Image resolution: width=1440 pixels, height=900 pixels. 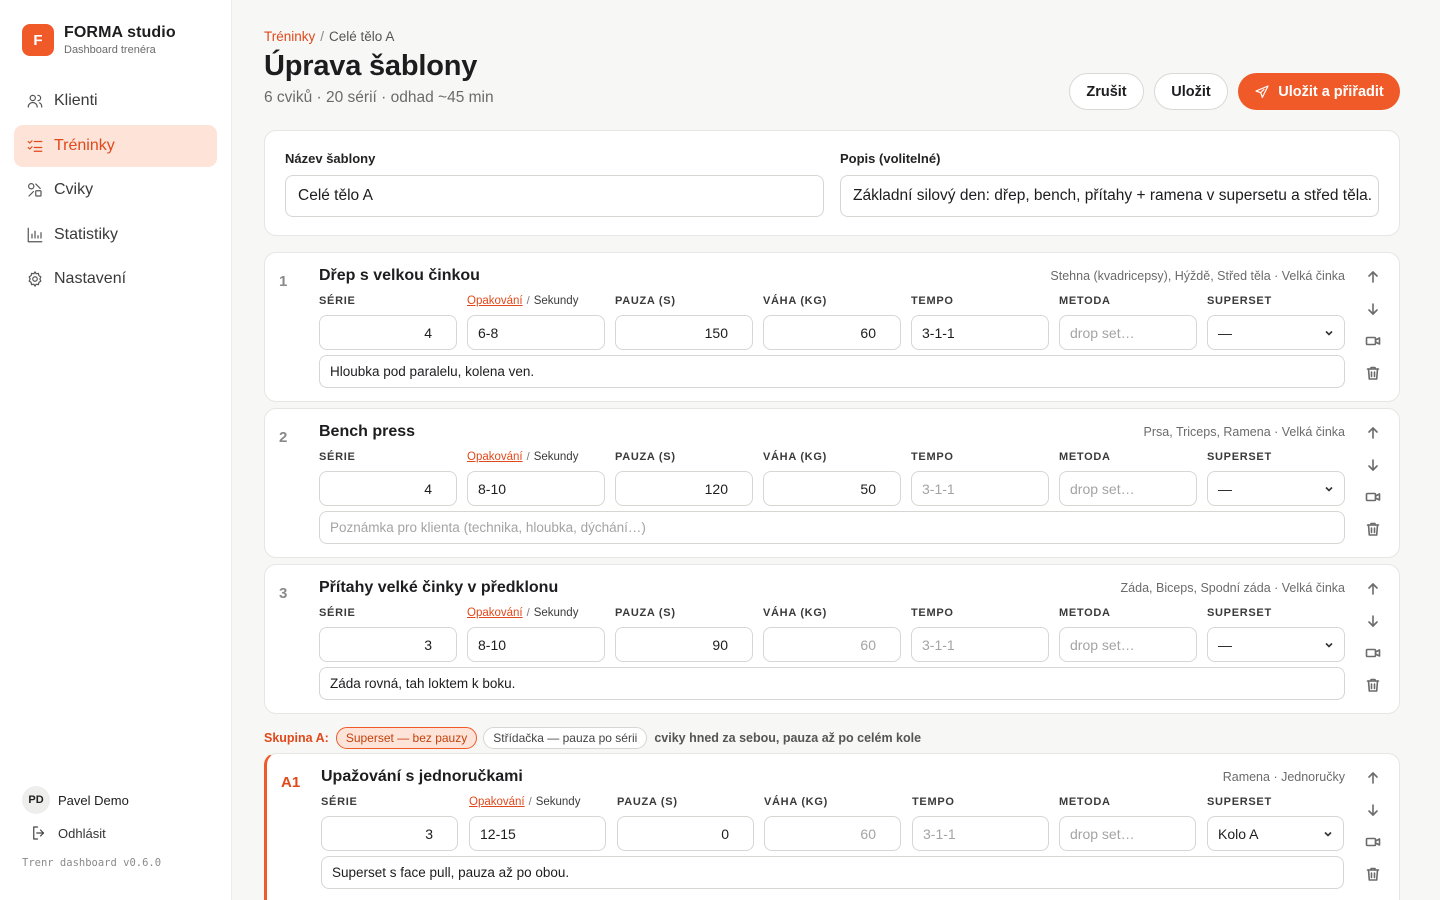 I want to click on superset-select: Kolo A, so click(x=1275, y=833).